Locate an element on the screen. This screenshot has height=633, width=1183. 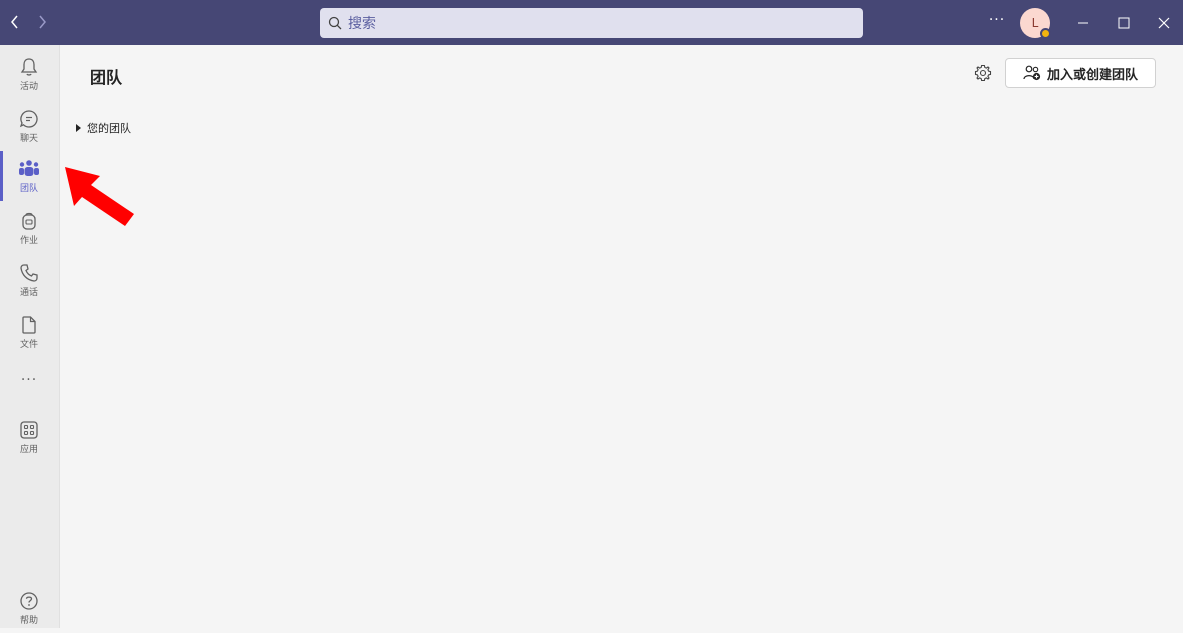
search-placeholder: 搜索 is located at coordinates (362, 24).